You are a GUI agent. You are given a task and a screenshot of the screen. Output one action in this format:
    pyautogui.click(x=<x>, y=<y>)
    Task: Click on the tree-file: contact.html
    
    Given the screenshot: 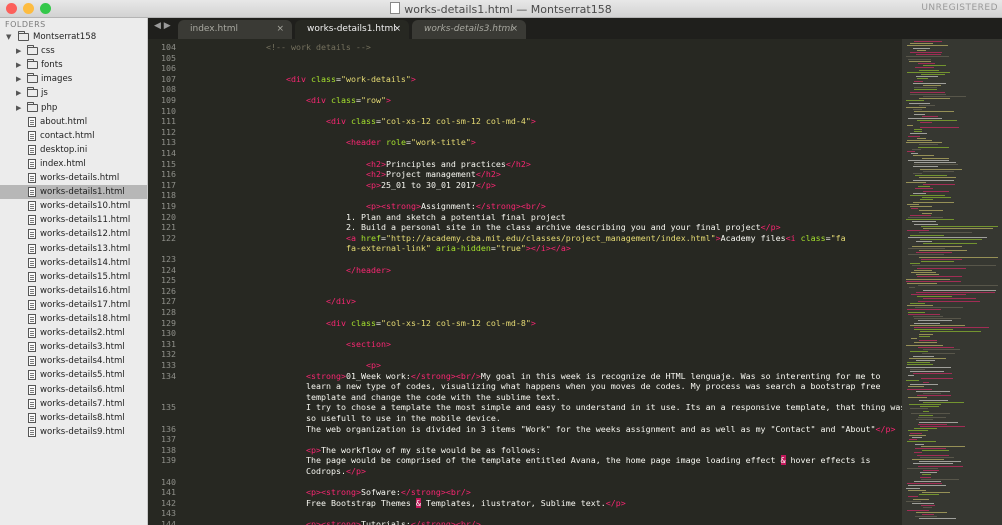 What is the action you would take?
    pyautogui.click(x=73, y=136)
    